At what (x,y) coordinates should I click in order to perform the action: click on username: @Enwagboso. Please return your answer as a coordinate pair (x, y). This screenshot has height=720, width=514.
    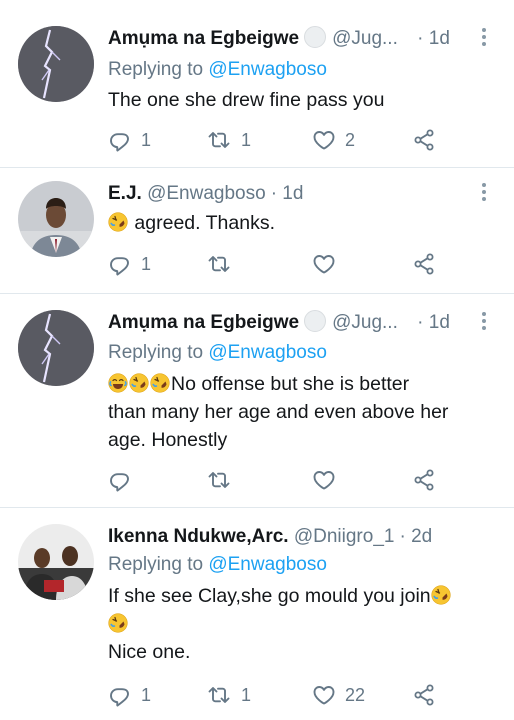
    Looking at the image, I should click on (206, 193).